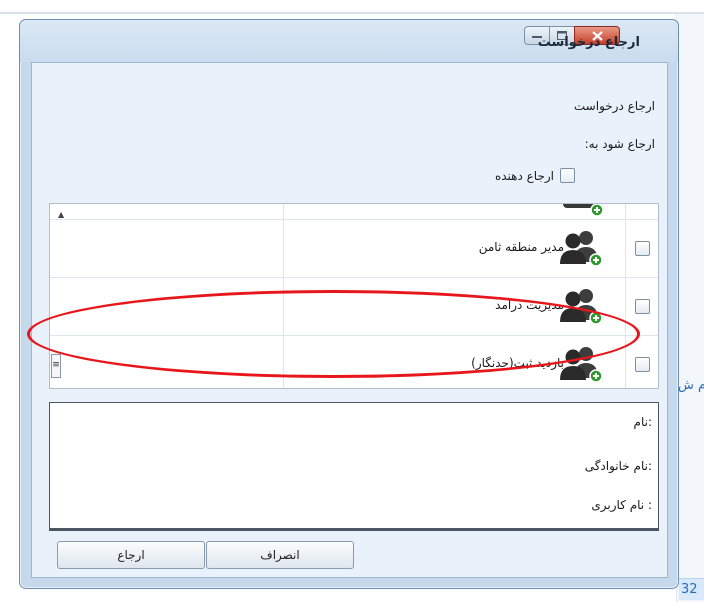  What do you see at coordinates (567, 175) in the screenshot?
I see `refer-to-giver-checkbox` at bounding box center [567, 175].